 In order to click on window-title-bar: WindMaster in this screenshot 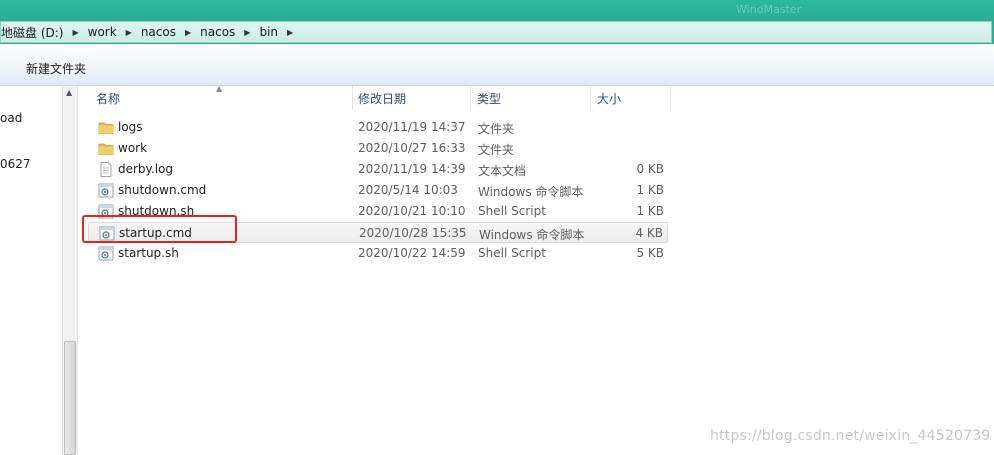, I will do `click(497, 10)`.